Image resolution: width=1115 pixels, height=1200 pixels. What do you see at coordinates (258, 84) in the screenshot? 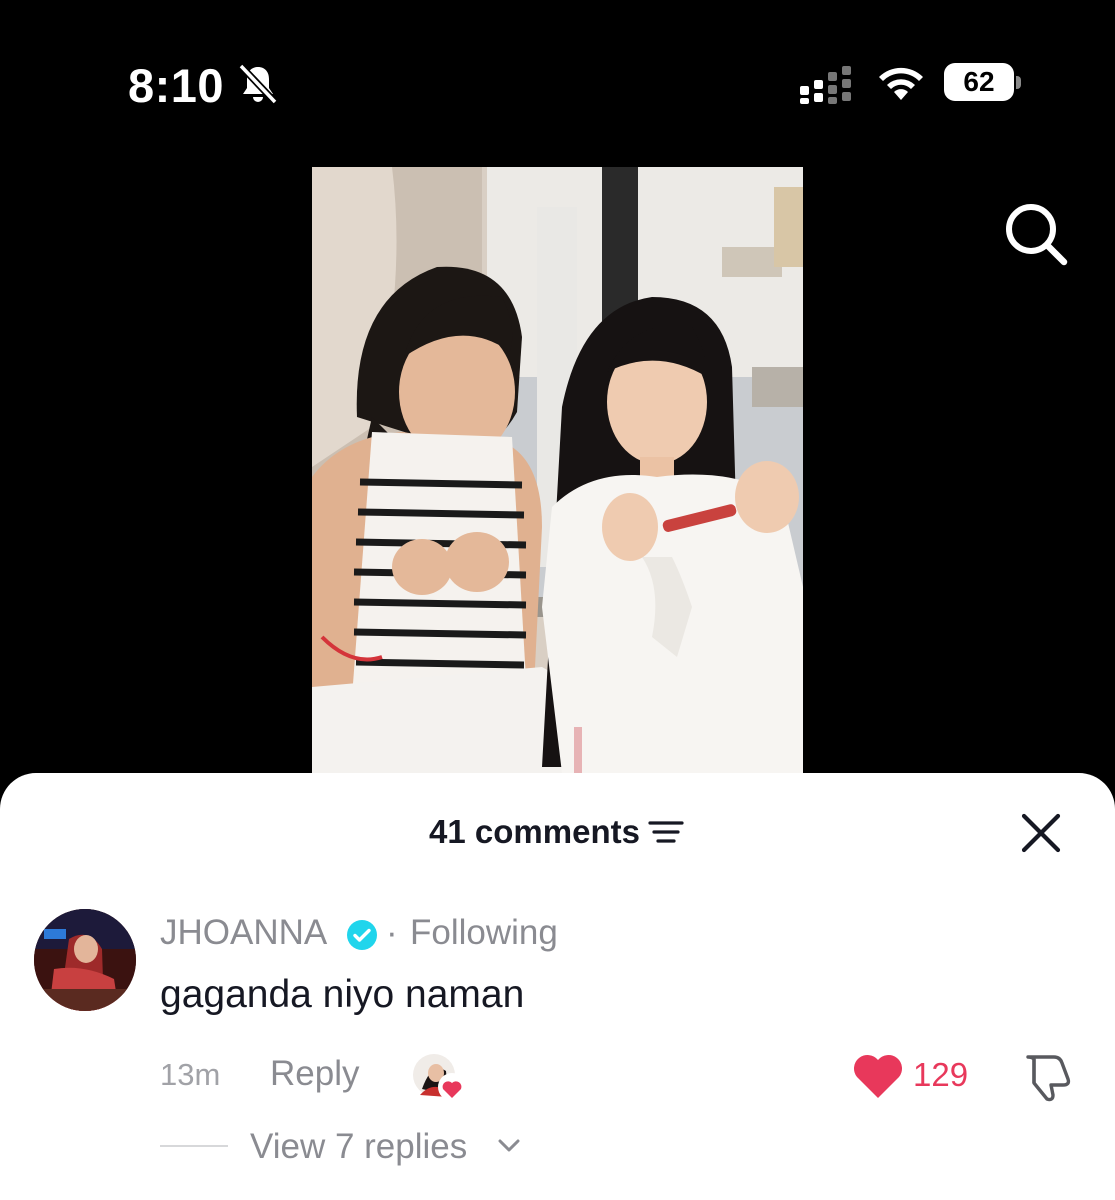
I see `bell-off-icon` at bounding box center [258, 84].